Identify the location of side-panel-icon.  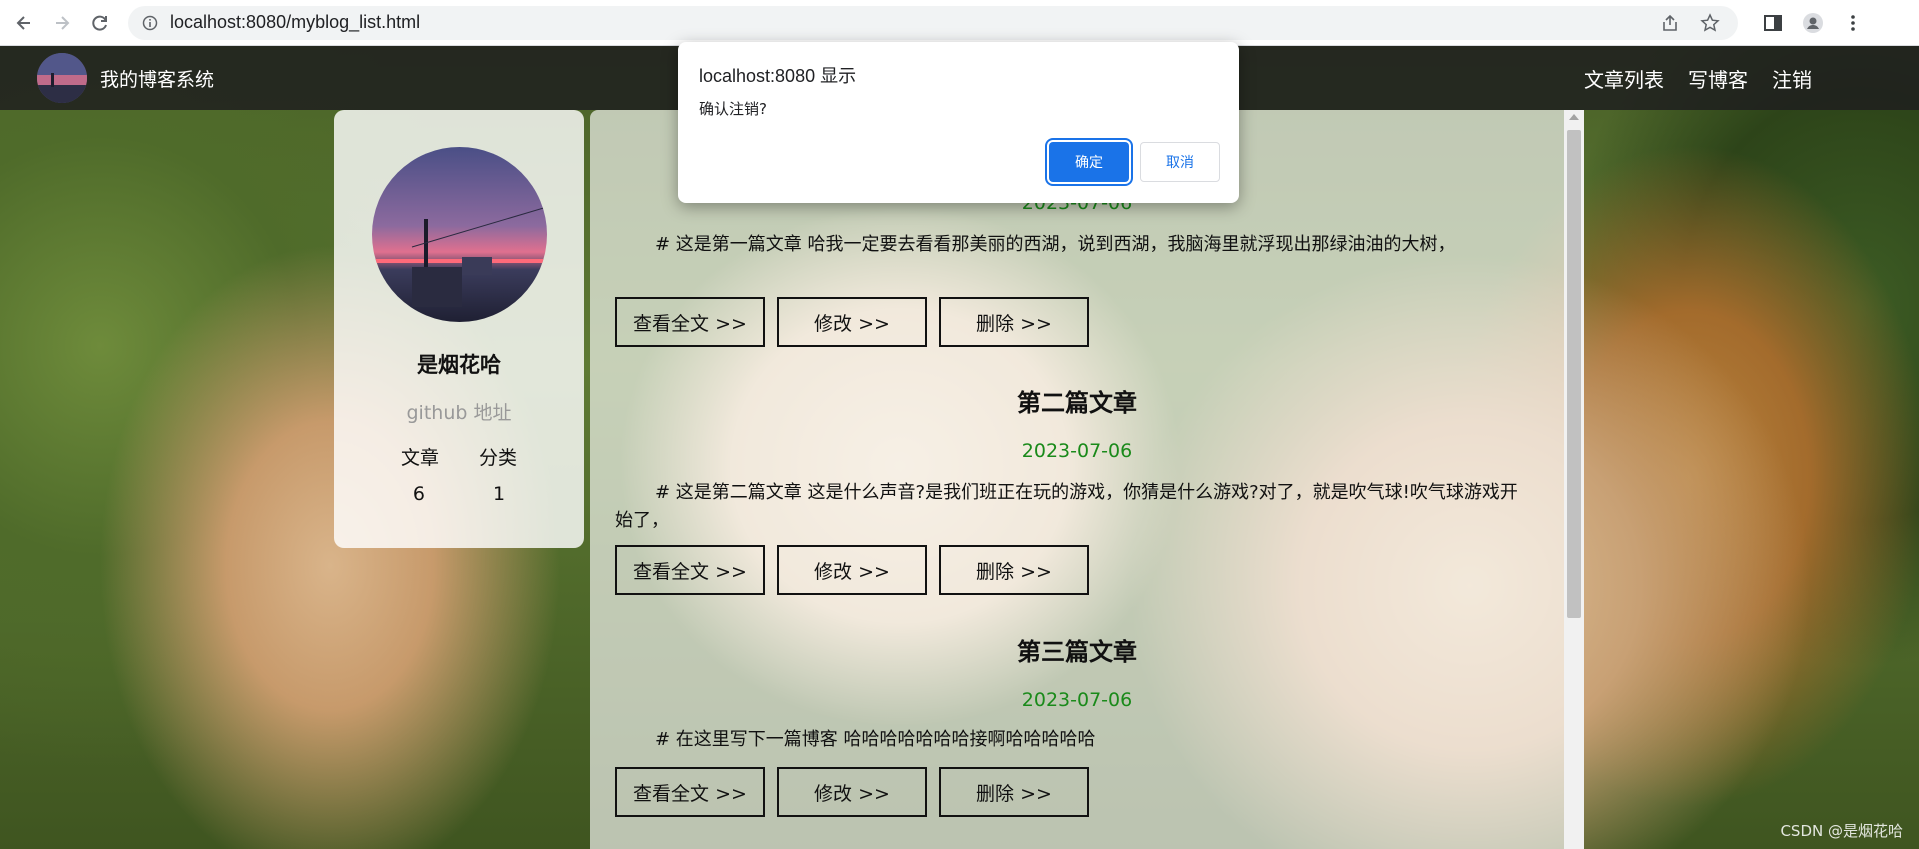
(1773, 23).